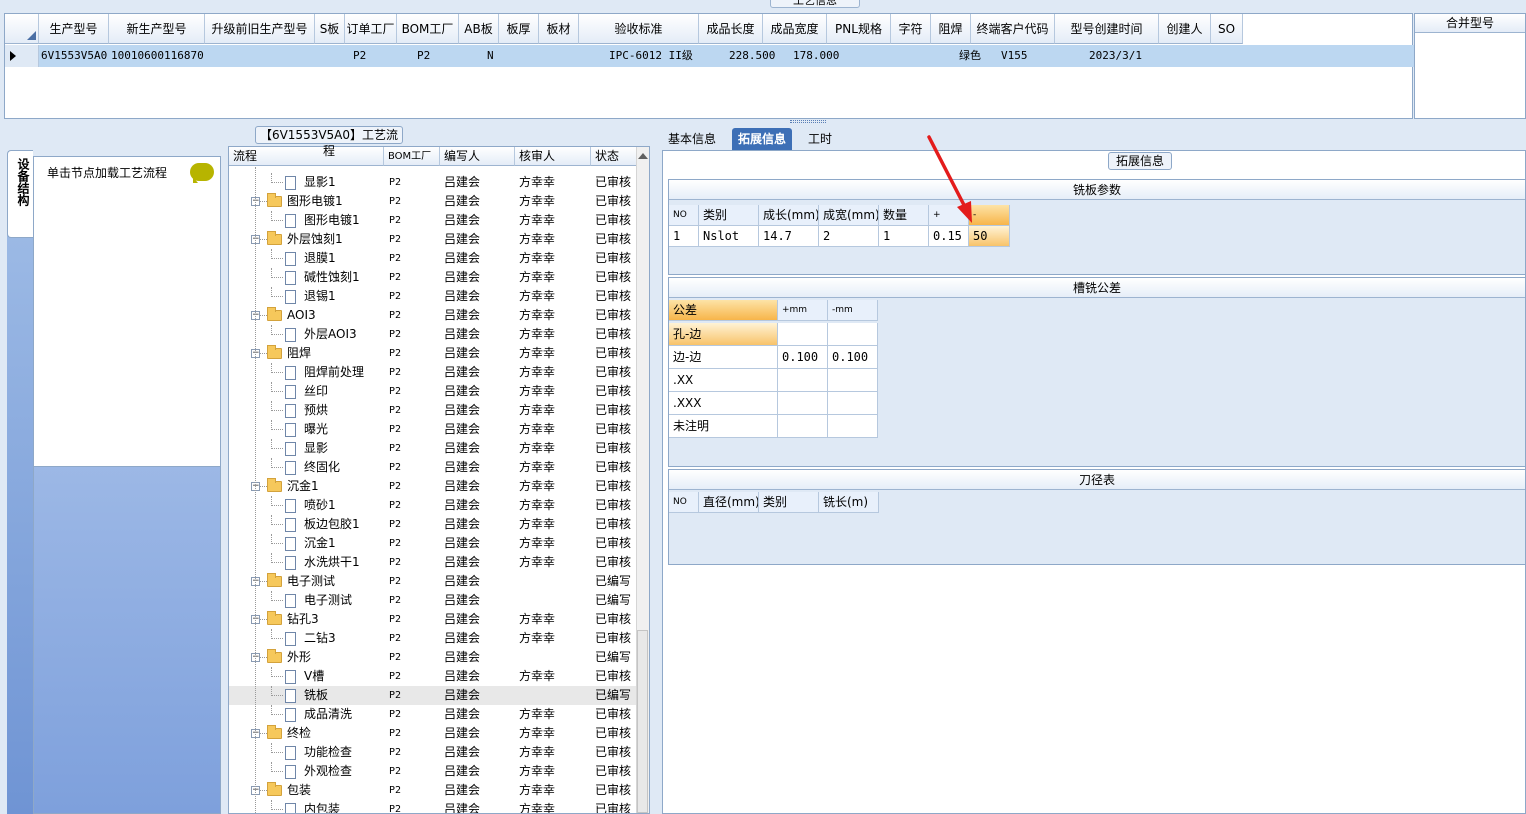 The image size is (1526, 814). I want to click on grid-header-0: 生产型号, so click(74, 29).